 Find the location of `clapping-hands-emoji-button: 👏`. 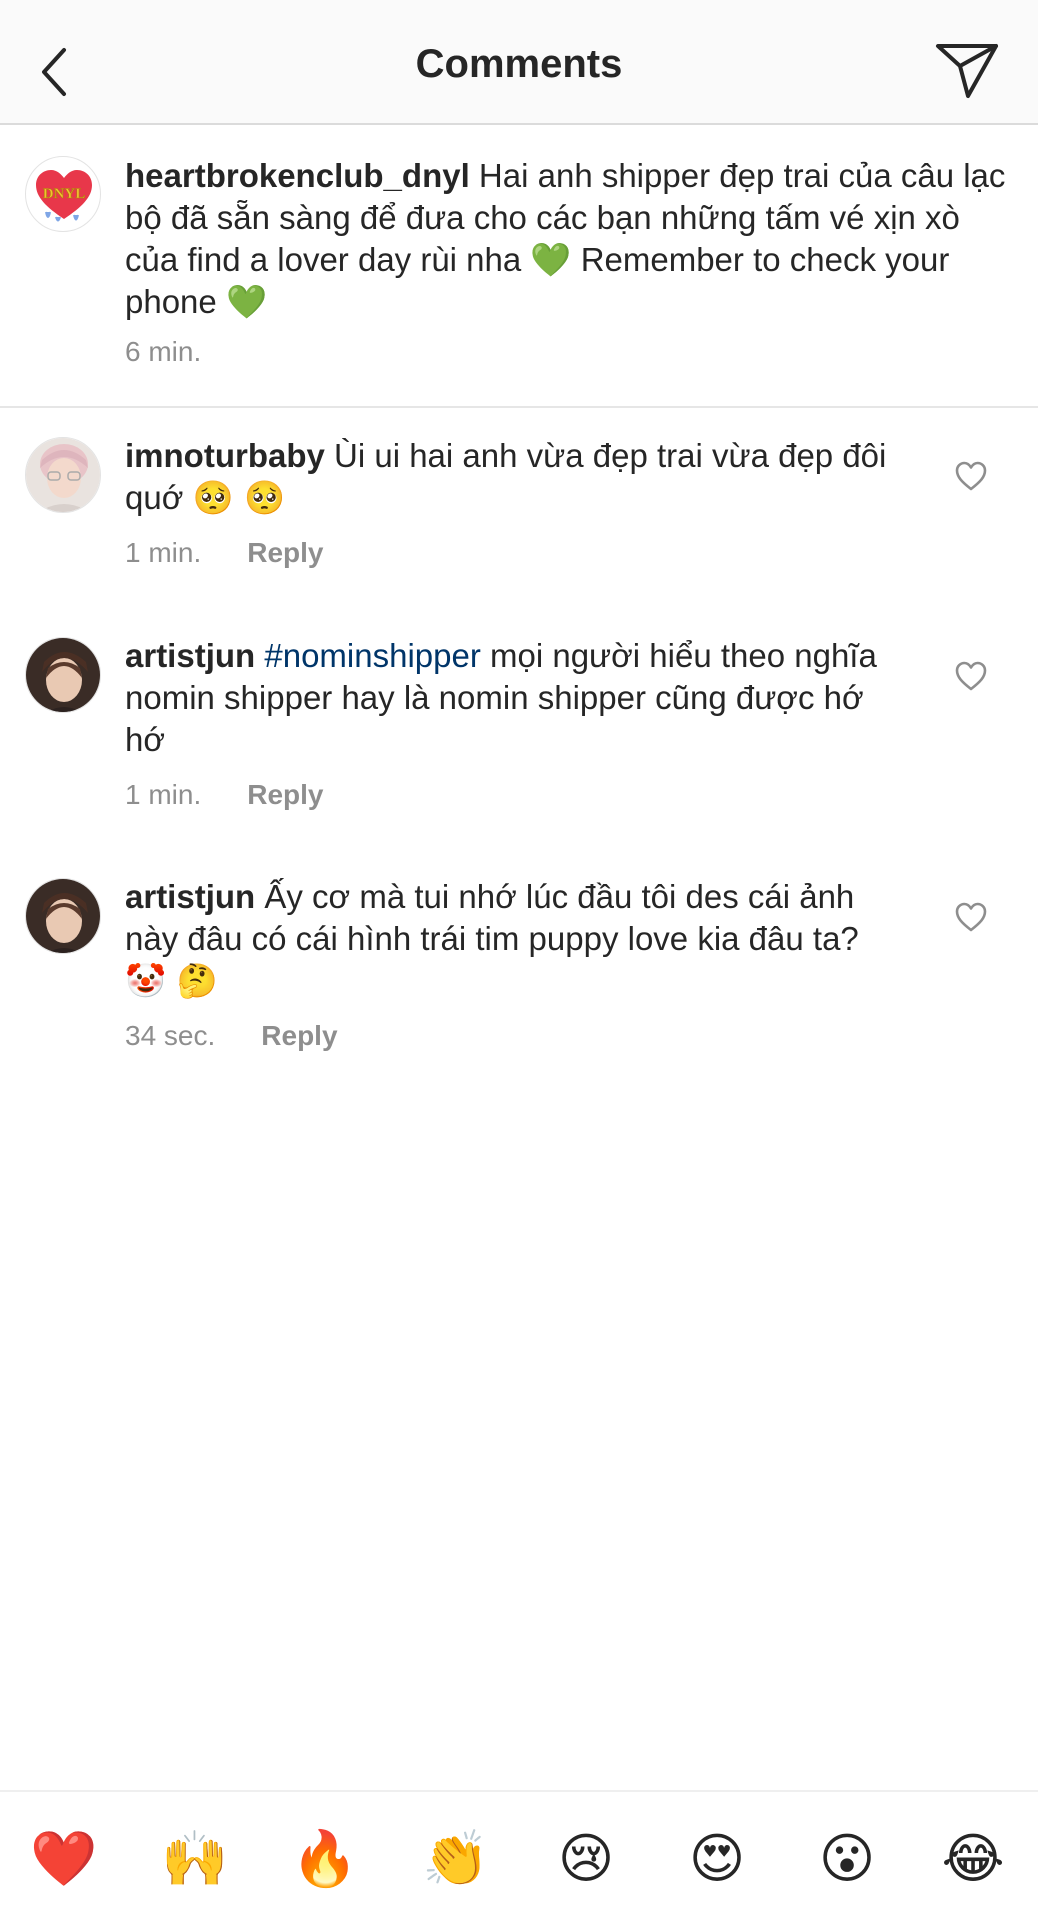

clapping-hands-emoji-button: 👏 is located at coordinates (456, 1859).